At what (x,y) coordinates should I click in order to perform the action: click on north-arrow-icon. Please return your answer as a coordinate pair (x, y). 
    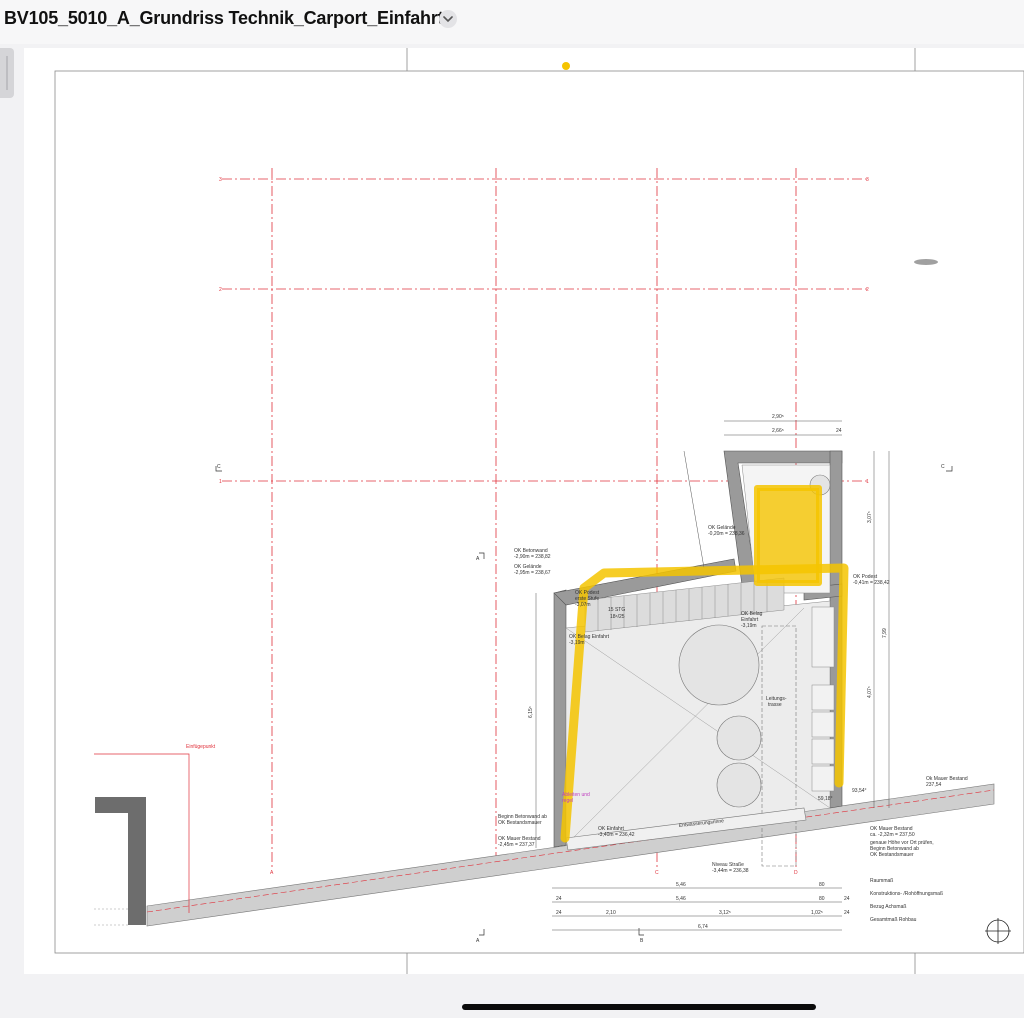
    Looking at the image, I should click on (998, 931).